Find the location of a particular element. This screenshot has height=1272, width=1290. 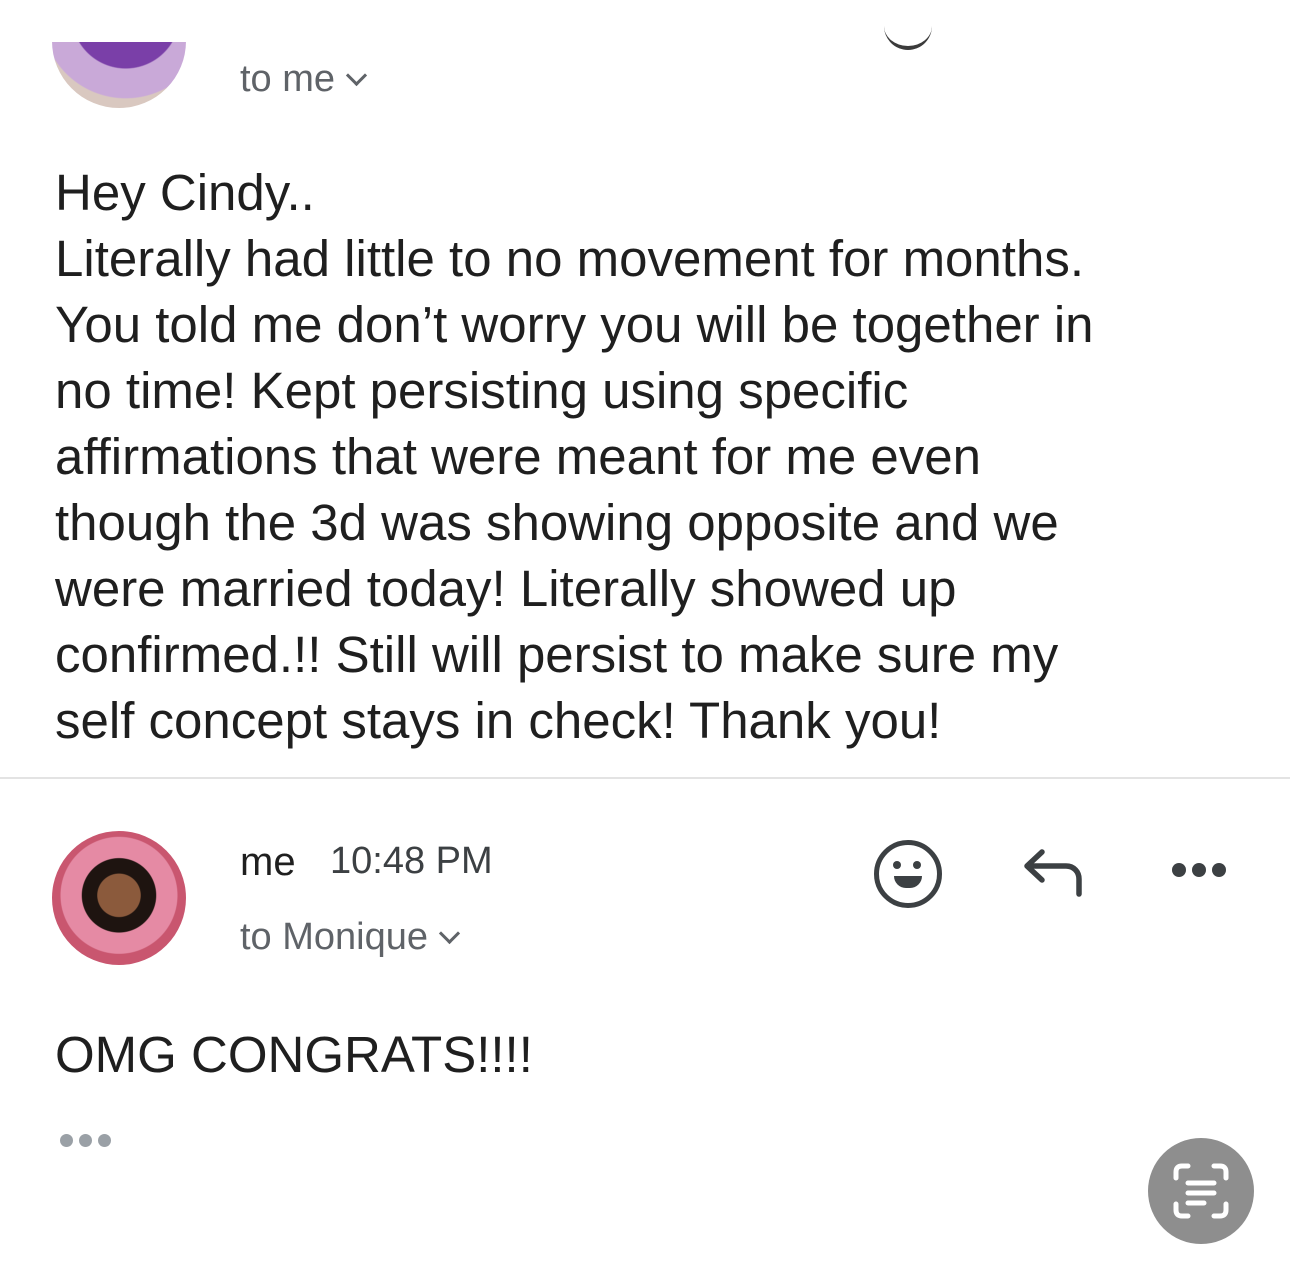

my-avatar is located at coordinates (119, 898).